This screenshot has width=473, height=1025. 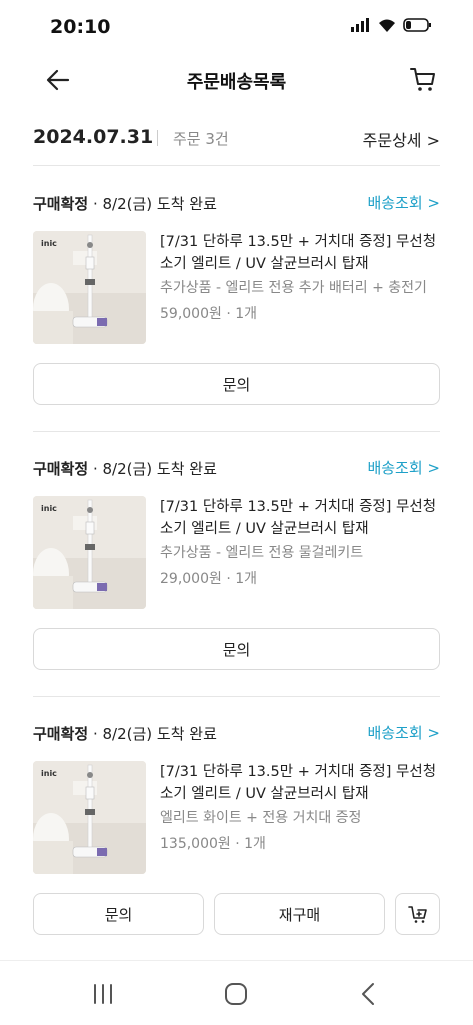 I want to click on order-summary: 2024.07.31 주문 3건 주문상세 >, so click(x=236, y=138).